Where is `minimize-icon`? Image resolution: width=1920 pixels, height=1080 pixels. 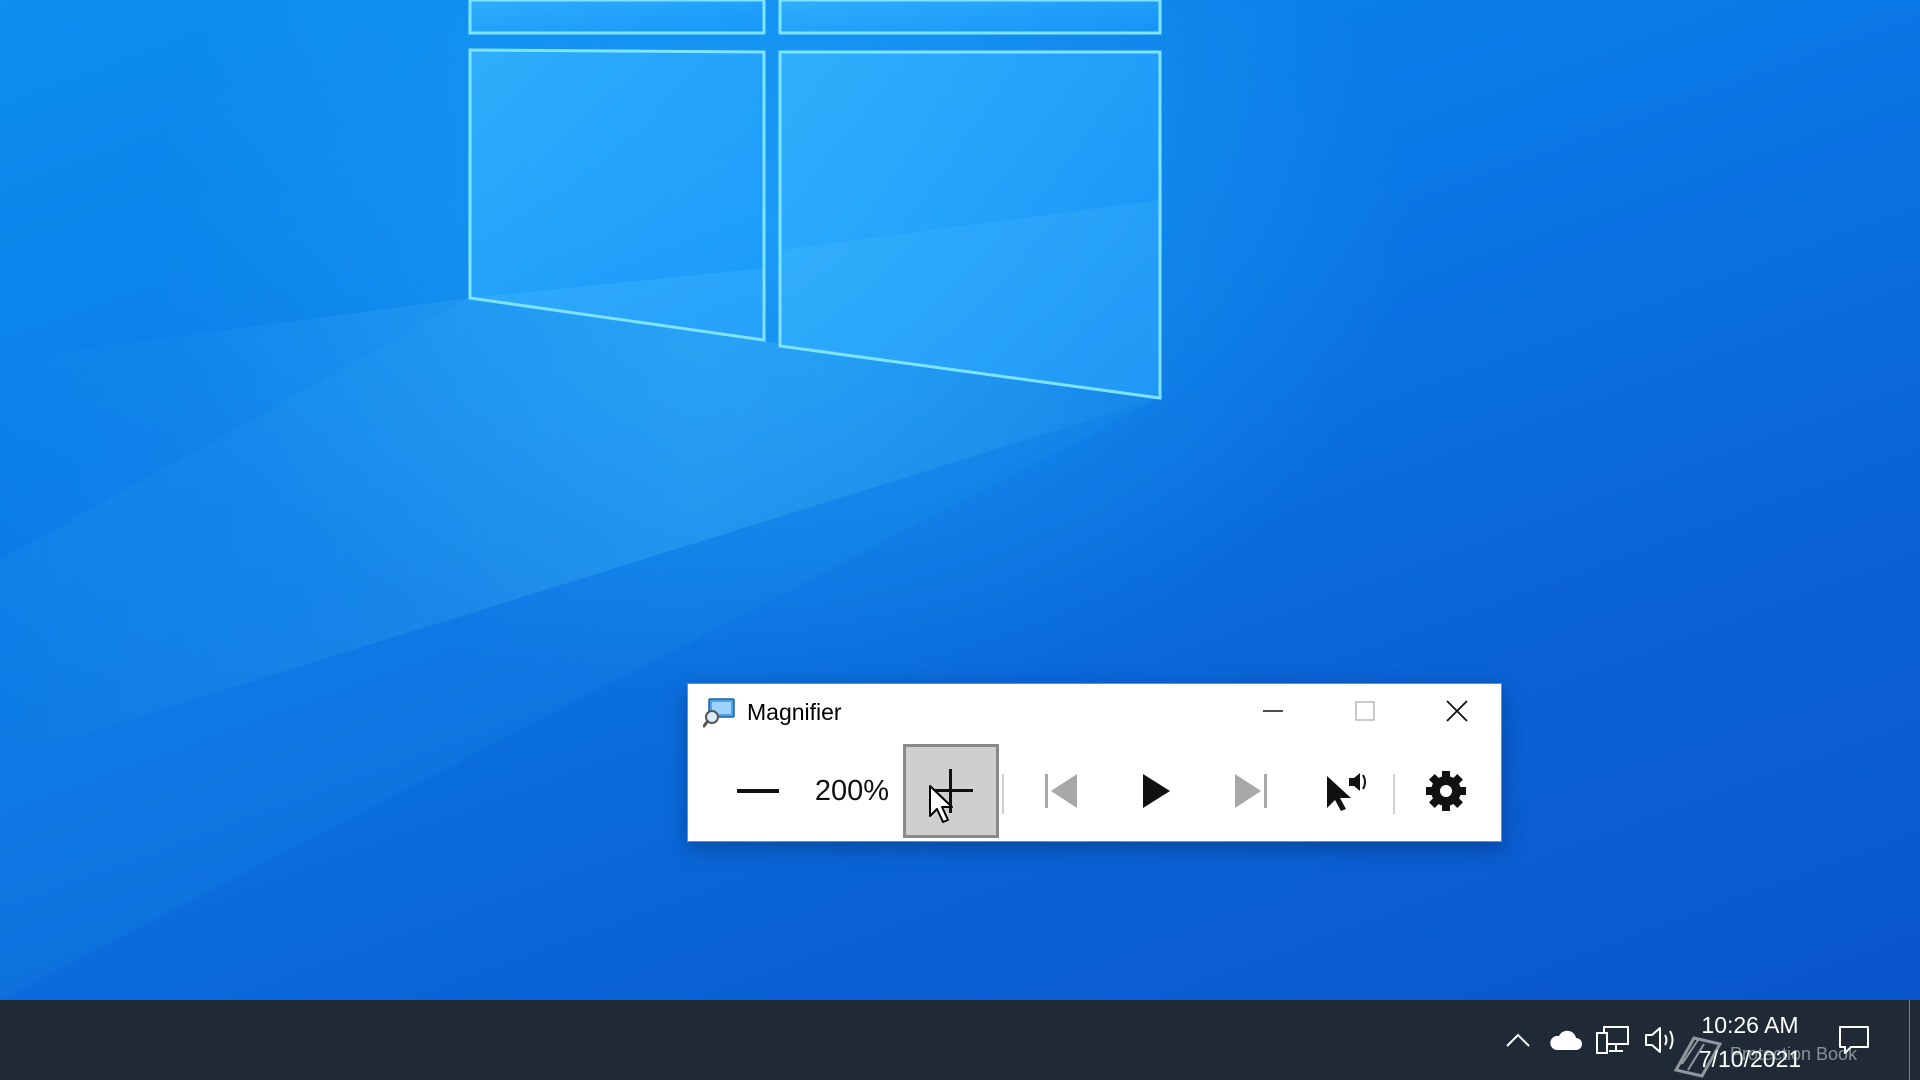
minimize-icon is located at coordinates (1273, 711).